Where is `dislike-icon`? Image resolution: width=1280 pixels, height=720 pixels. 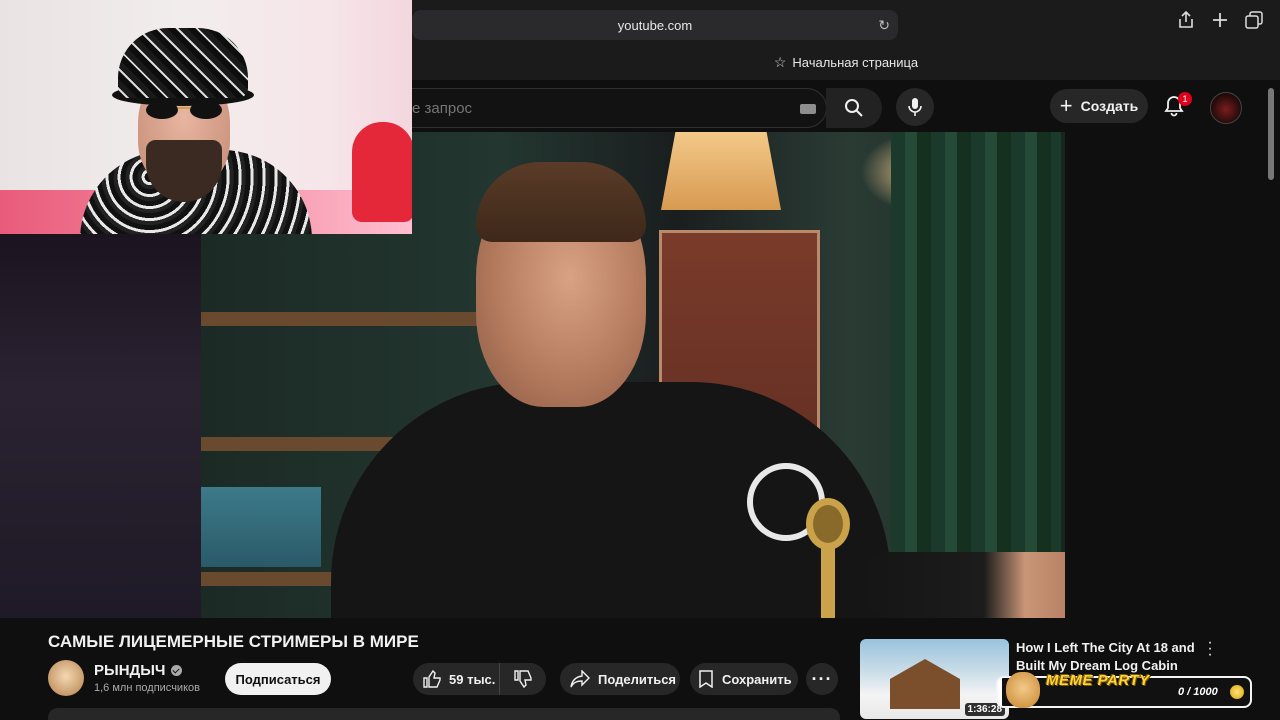
dislike-icon is located at coordinates (523, 679).